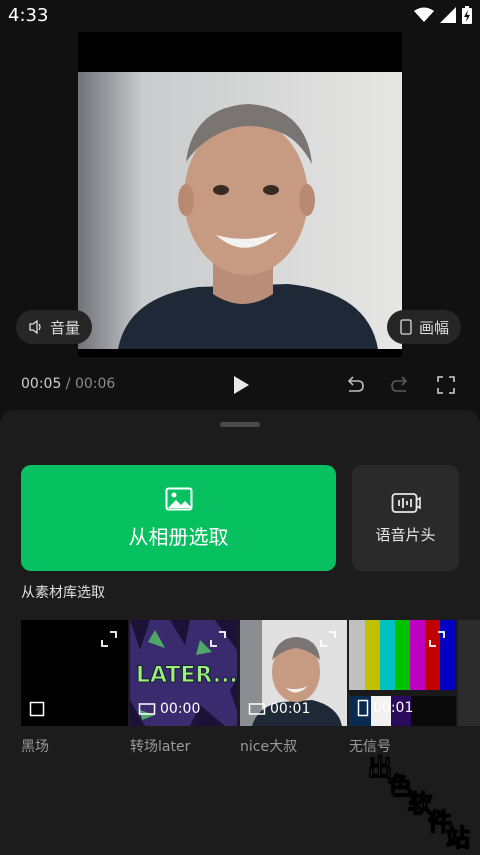 The width and height of the screenshot is (480, 855). Describe the element at coordinates (405, 518) in the screenshot. I see `voice-intro-button: 语音片头` at that location.